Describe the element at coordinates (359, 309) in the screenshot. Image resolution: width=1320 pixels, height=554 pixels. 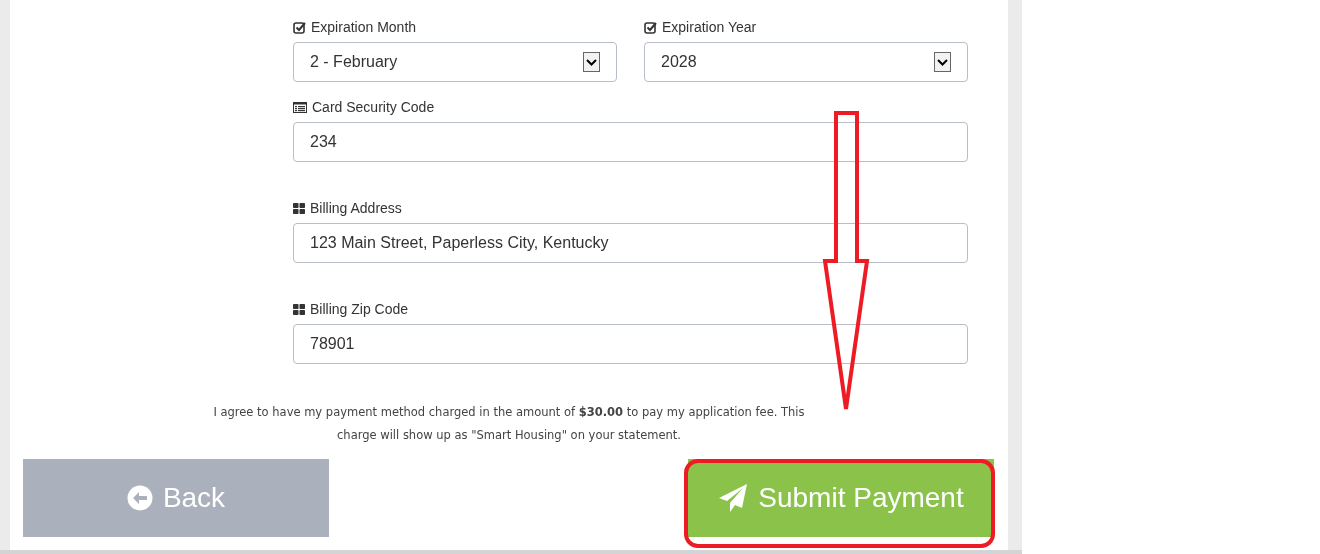
I see `field-label: Billing Zip Code` at that location.